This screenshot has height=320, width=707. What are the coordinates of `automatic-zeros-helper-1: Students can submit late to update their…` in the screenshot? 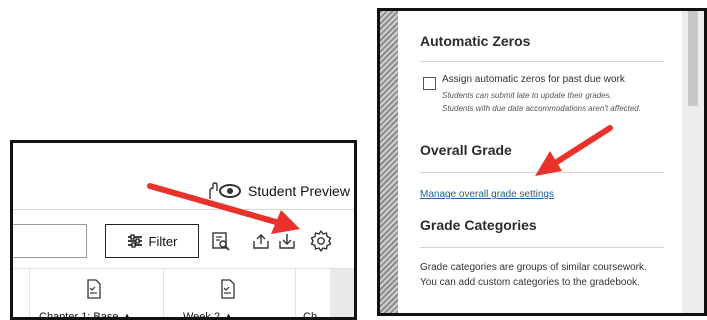 It's located at (527, 95).